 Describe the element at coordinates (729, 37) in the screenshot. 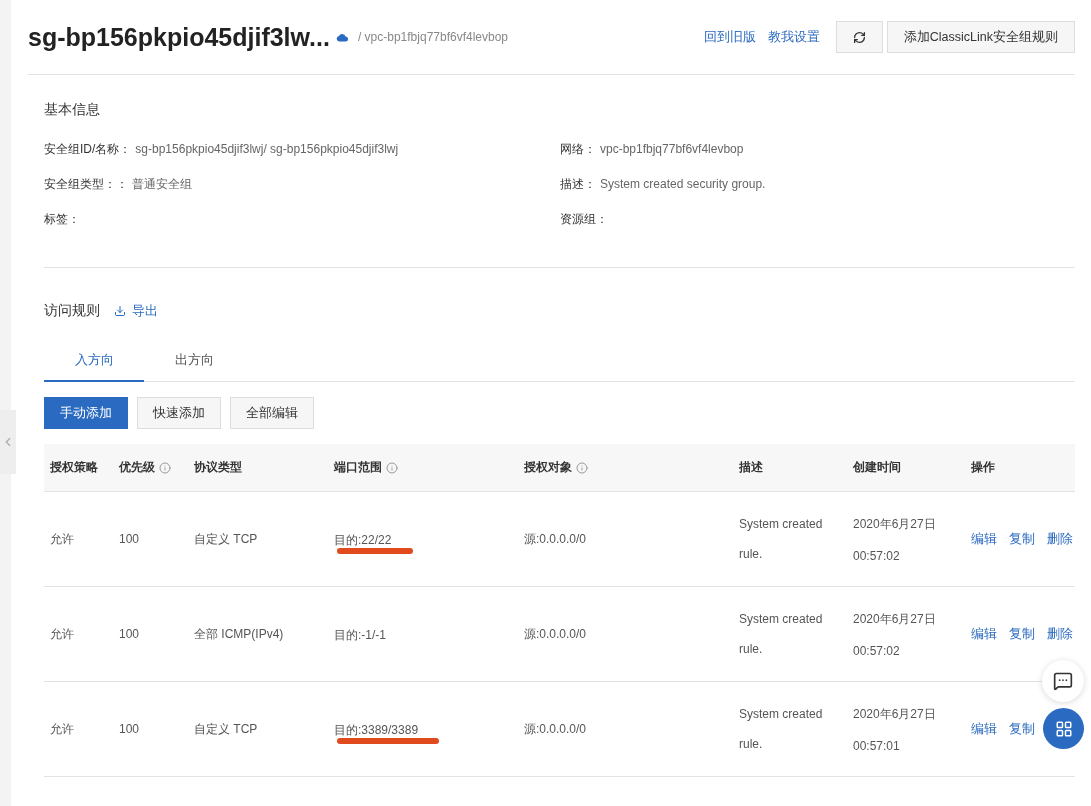

I see `header-link: 回到旧版` at that location.